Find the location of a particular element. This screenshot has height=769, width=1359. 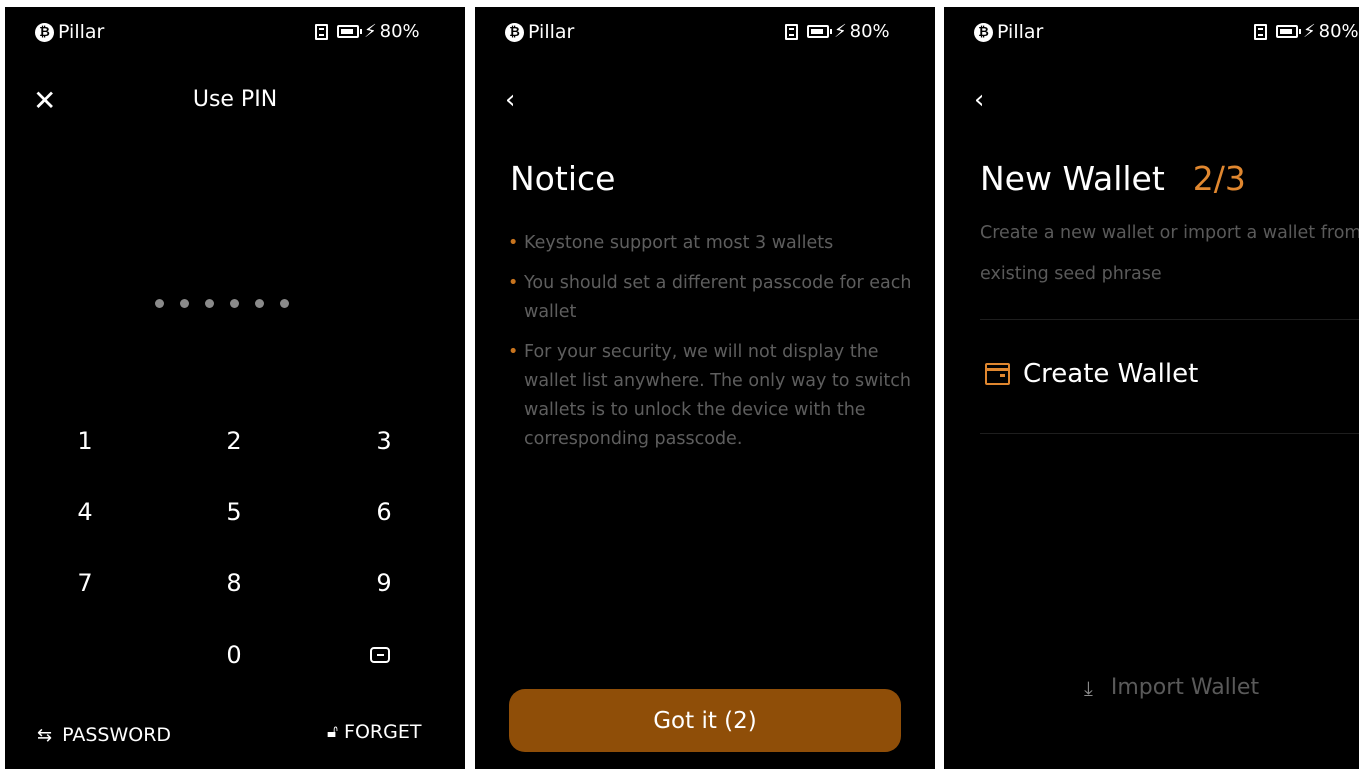

keypad-key-9: 9 is located at coordinates (384, 583).